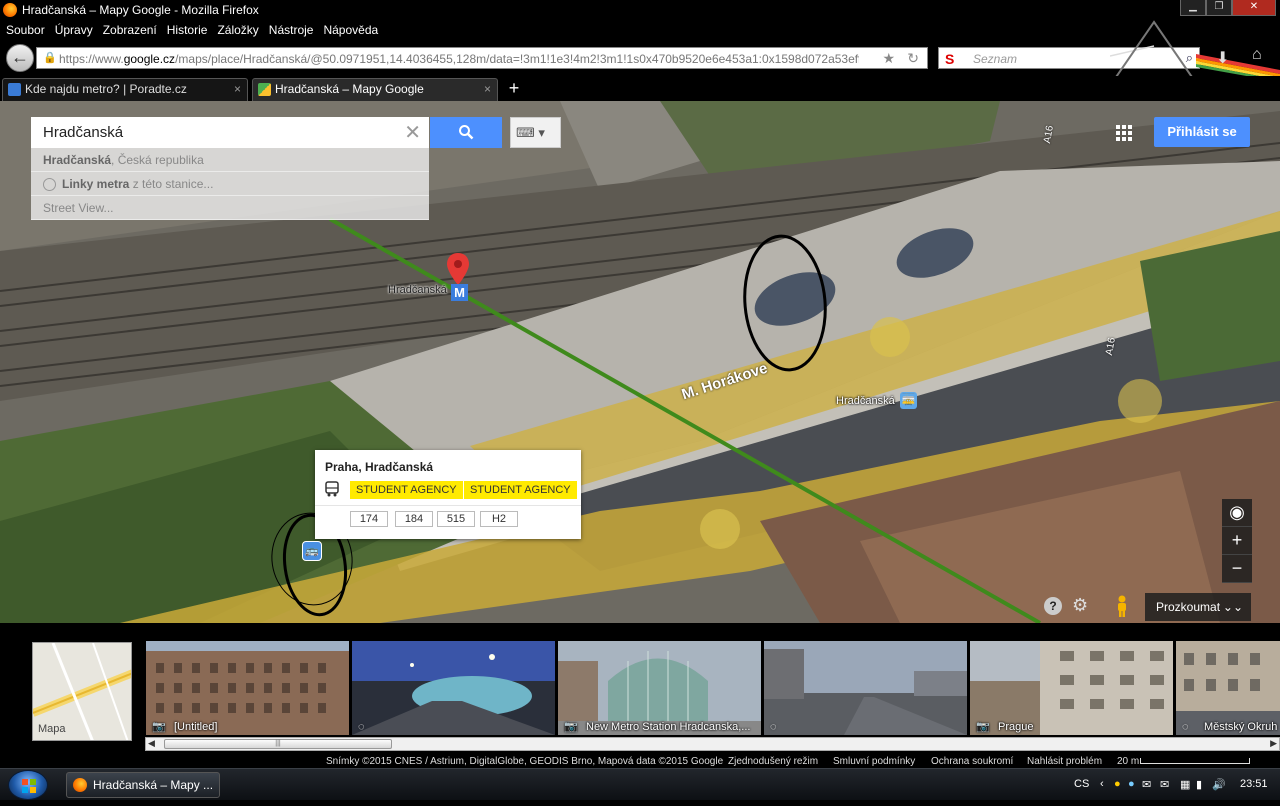 The image size is (1280, 806). Describe the element at coordinates (459, 292) in the screenshot. I see `metro-station-icon: M` at that location.